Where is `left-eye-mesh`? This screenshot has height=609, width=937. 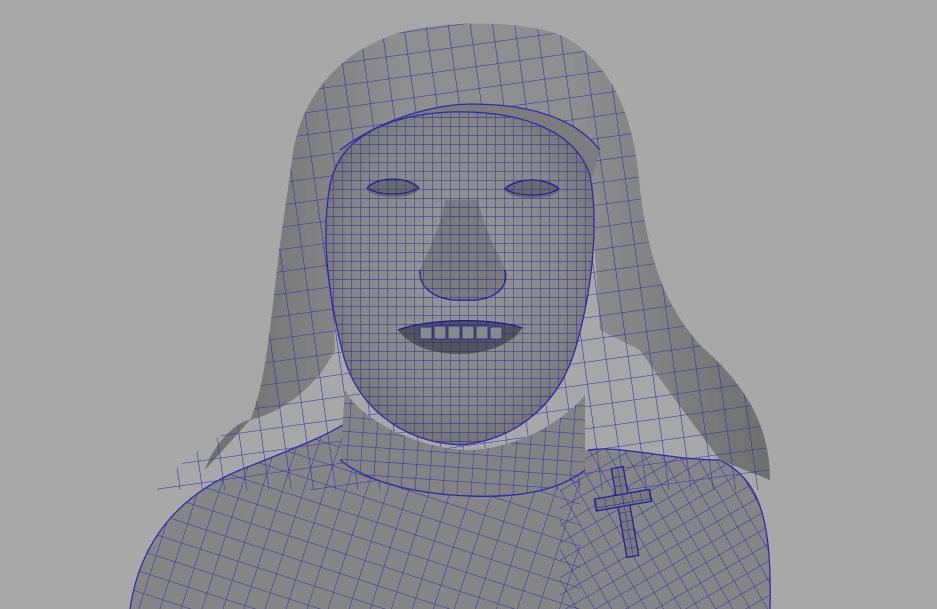 left-eye-mesh is located at coordinates (393, 187).